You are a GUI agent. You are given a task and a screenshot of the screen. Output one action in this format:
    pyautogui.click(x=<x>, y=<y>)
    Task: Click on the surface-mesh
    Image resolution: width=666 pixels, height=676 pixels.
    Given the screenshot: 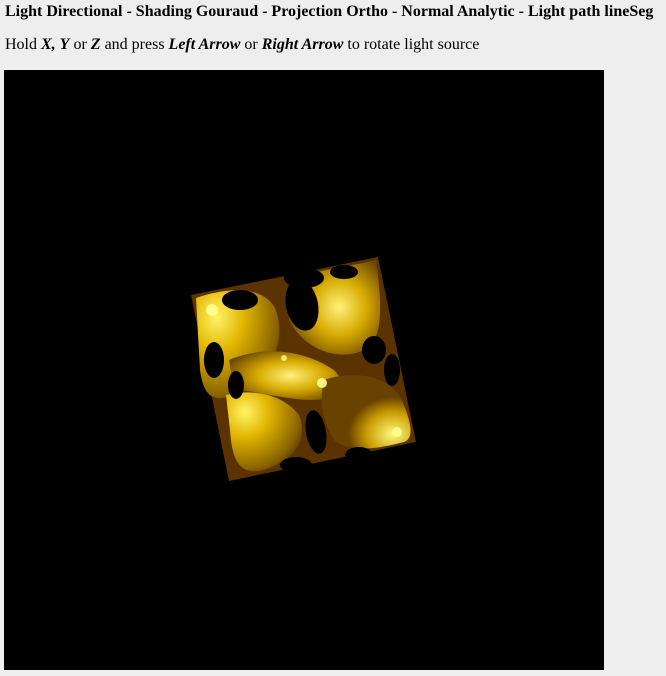 What is the action you would take?
    pyautogui.click(x=303, y=369)
    